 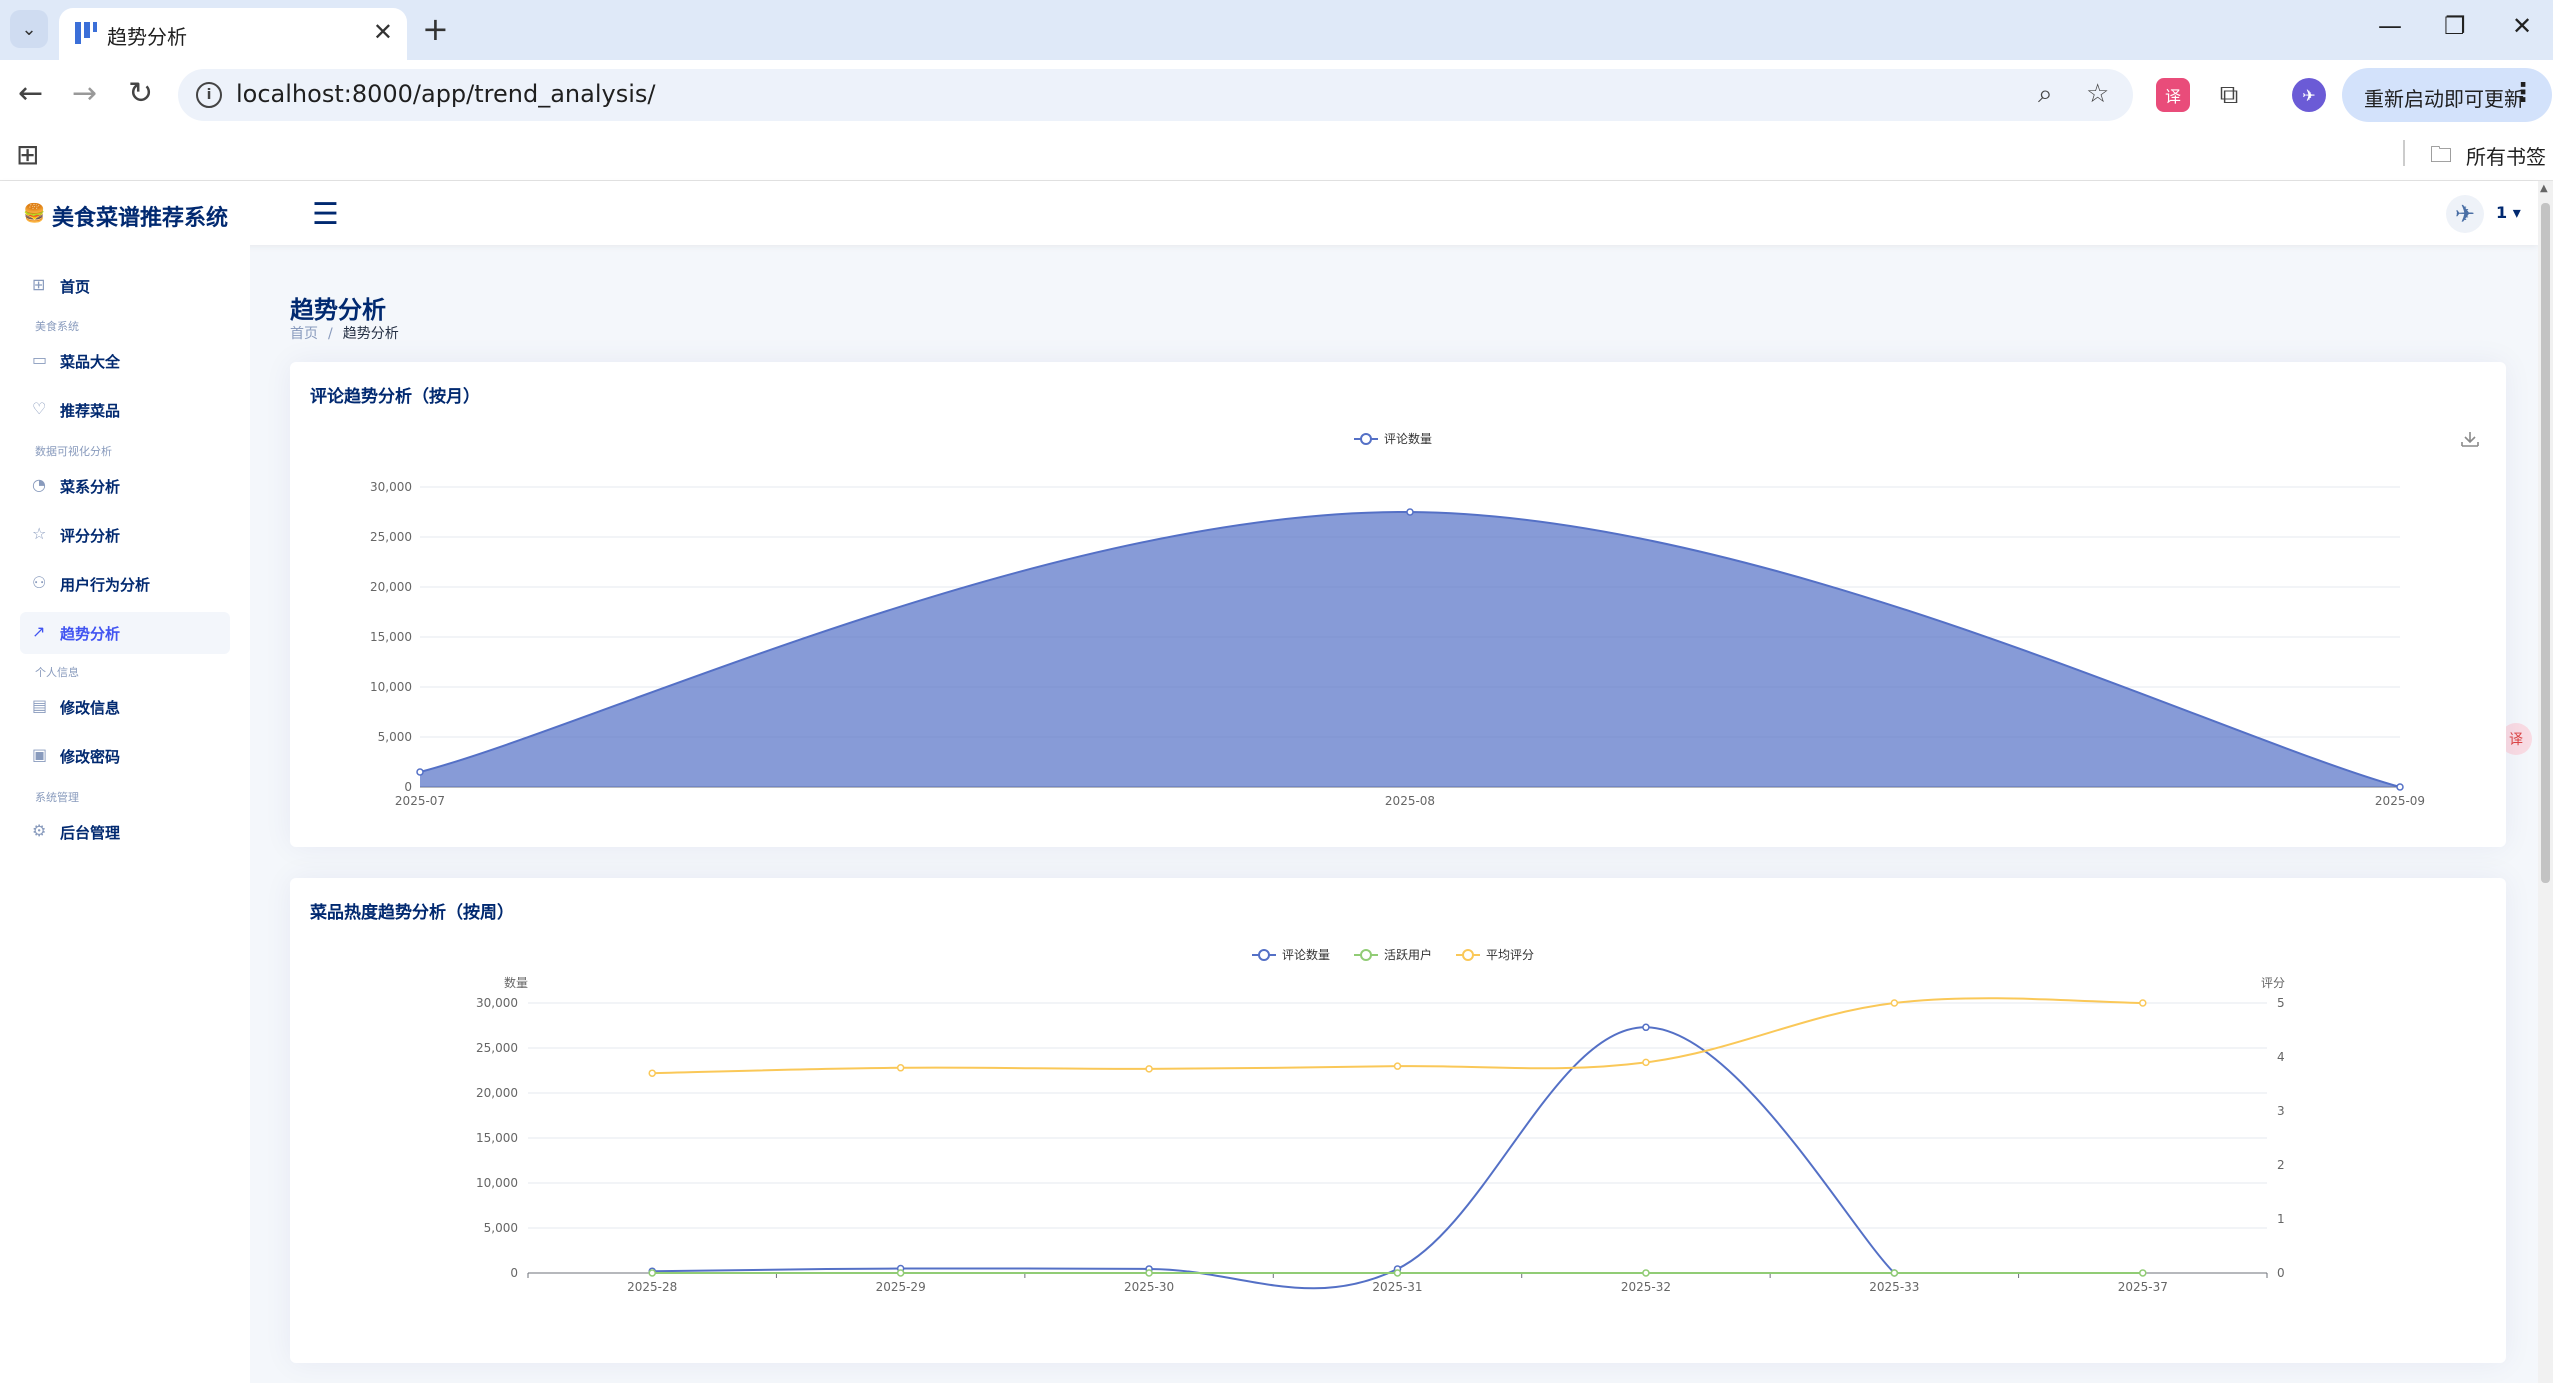 What do you see at coordinates (1410, 801) in the screenshot?
I see `x-tick-label: 2025-08` at bounding box center [1410, 801].